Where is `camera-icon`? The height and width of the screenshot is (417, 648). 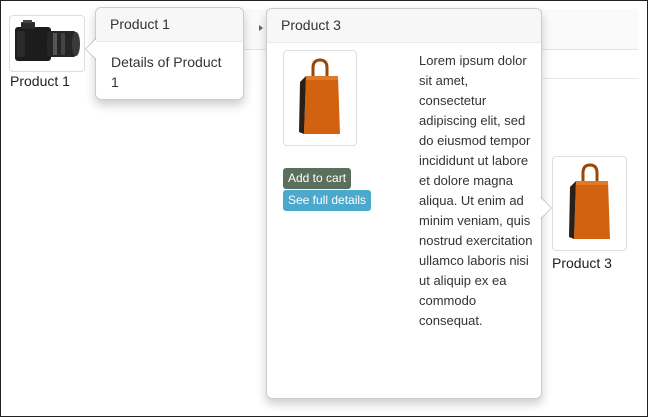
camera-icon is located at coordinates (47, 43).